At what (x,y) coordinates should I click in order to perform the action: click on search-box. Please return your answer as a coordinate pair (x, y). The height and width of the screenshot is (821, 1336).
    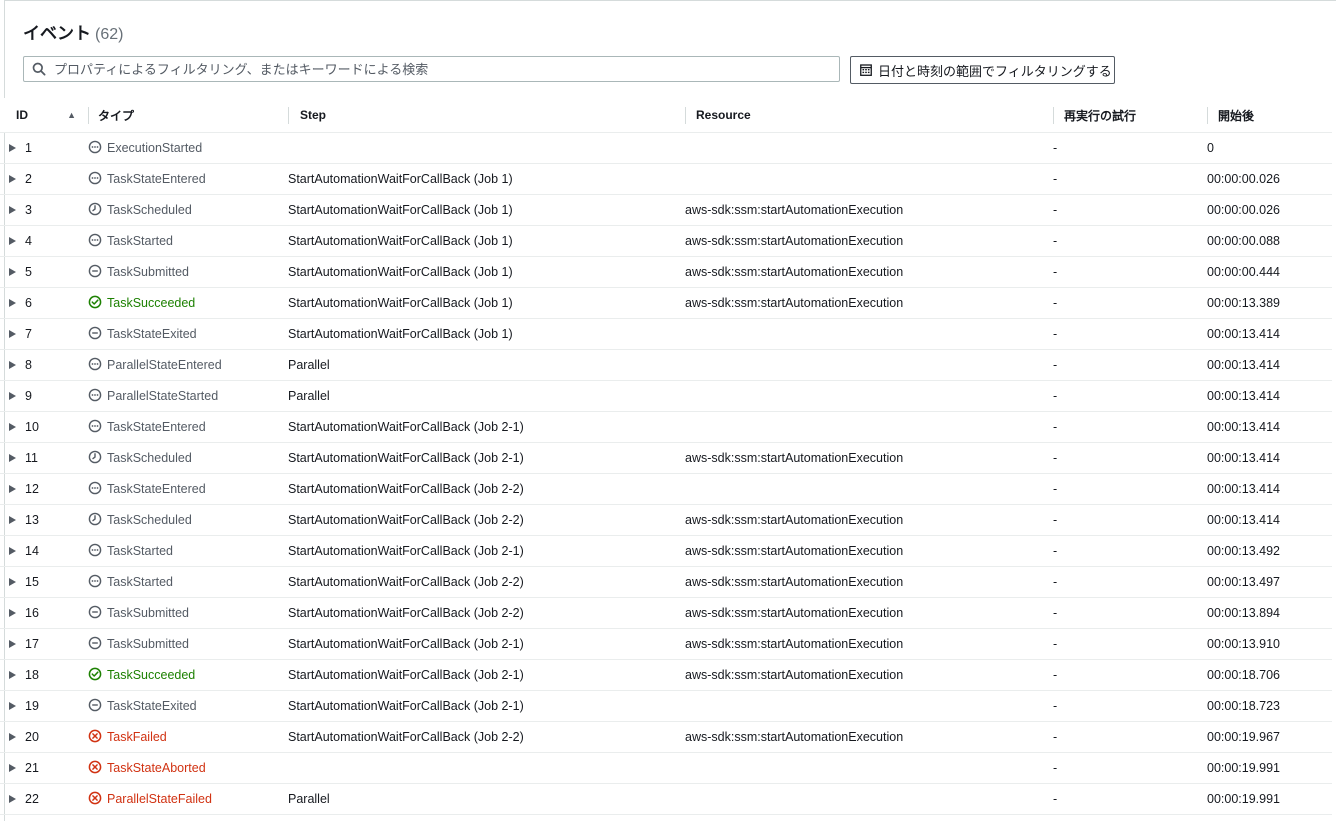
    Looking at the image, I should click on (431, 69).